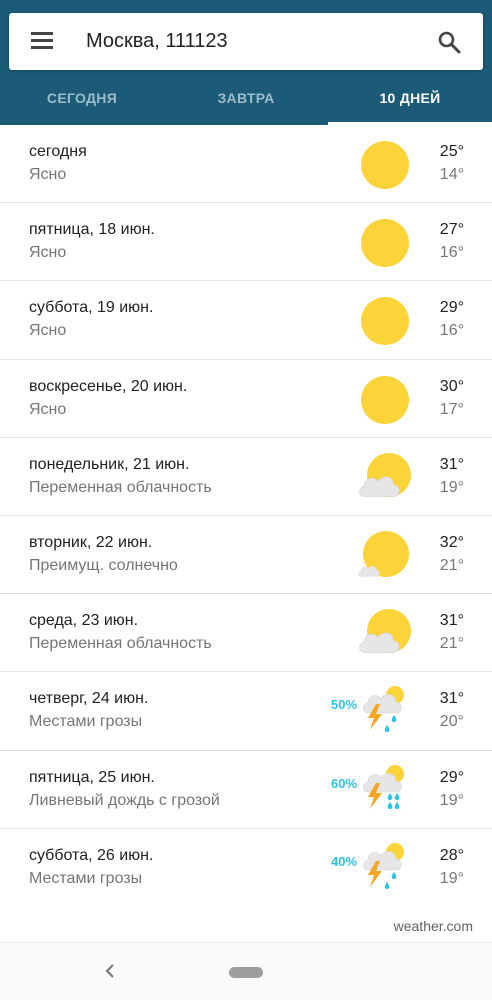 The height and width of the screenshot is (1000, 492). Describe the element at coordinates (157, 41) in the screenshot. I see `location-text: Москва, 111123` at that location.